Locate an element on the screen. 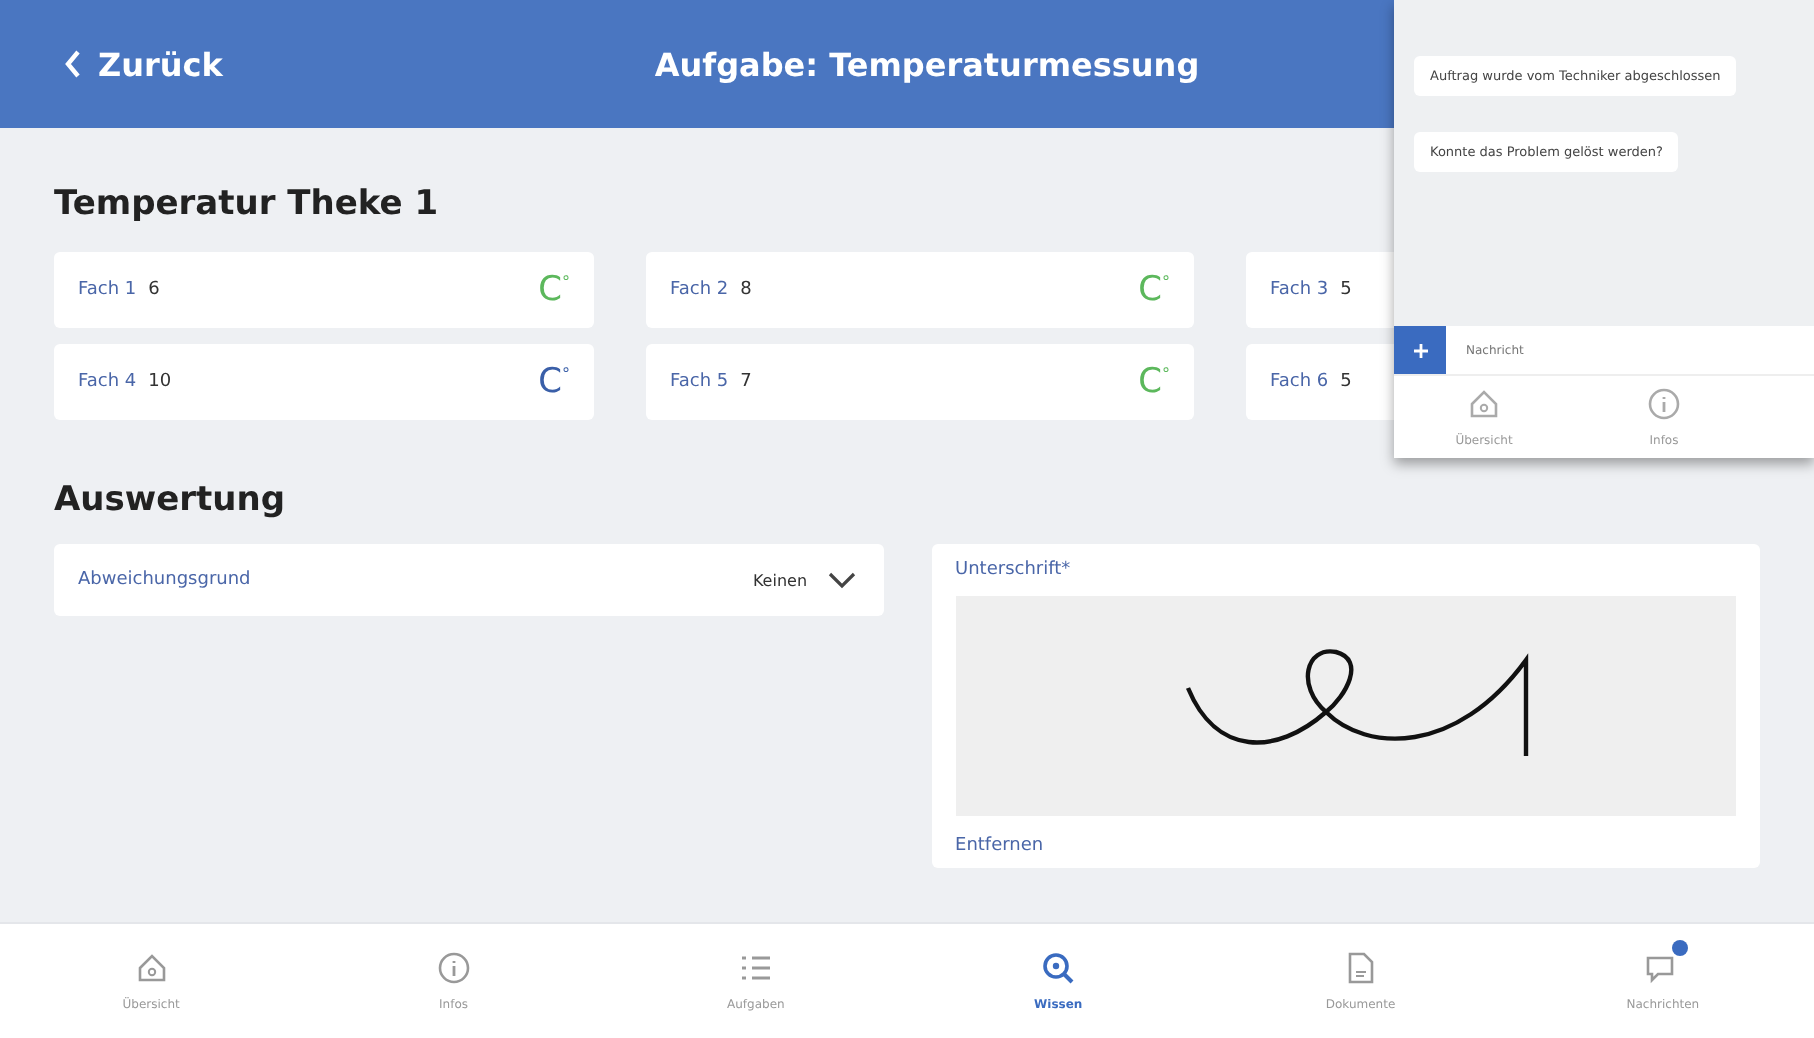 The width and height of the screenshot is (1814, 1038). section-title: Temperatur Theke 1 is located at coordinates (247, 204).